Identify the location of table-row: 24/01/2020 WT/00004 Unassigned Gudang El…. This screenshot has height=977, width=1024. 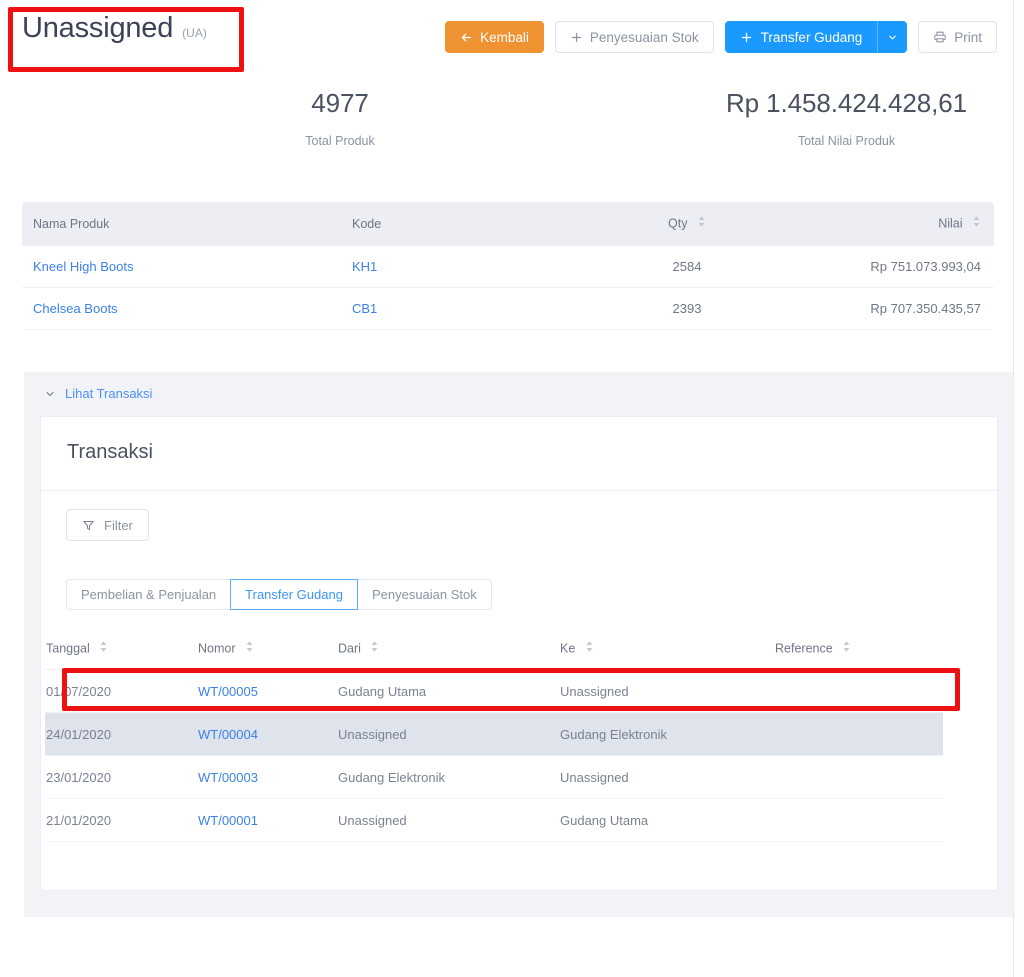
(494, 734).